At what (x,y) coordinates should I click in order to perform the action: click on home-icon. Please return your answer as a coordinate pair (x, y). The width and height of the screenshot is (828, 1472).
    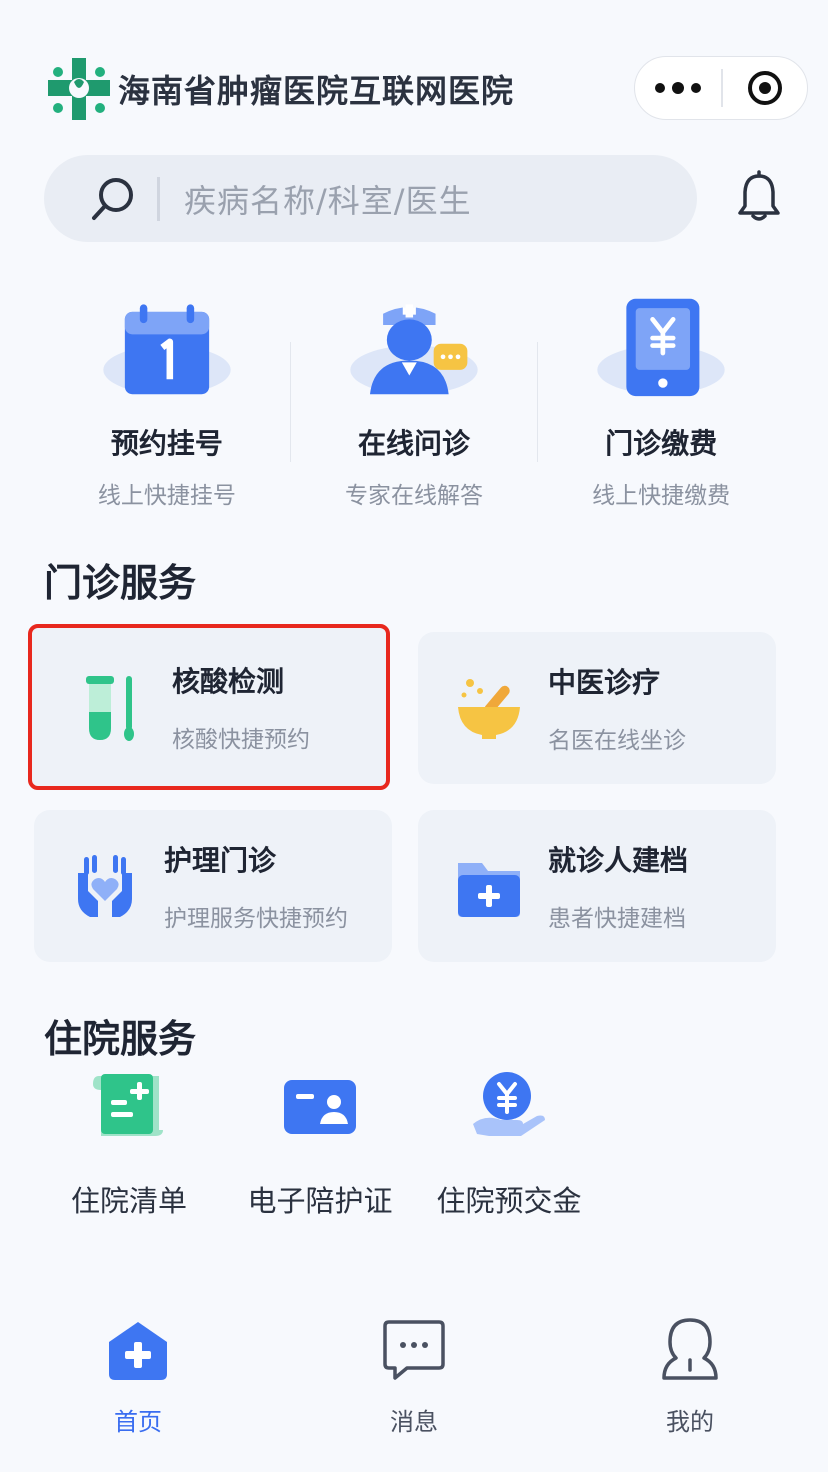
    Looking at the image, I should click on (138, 1351).